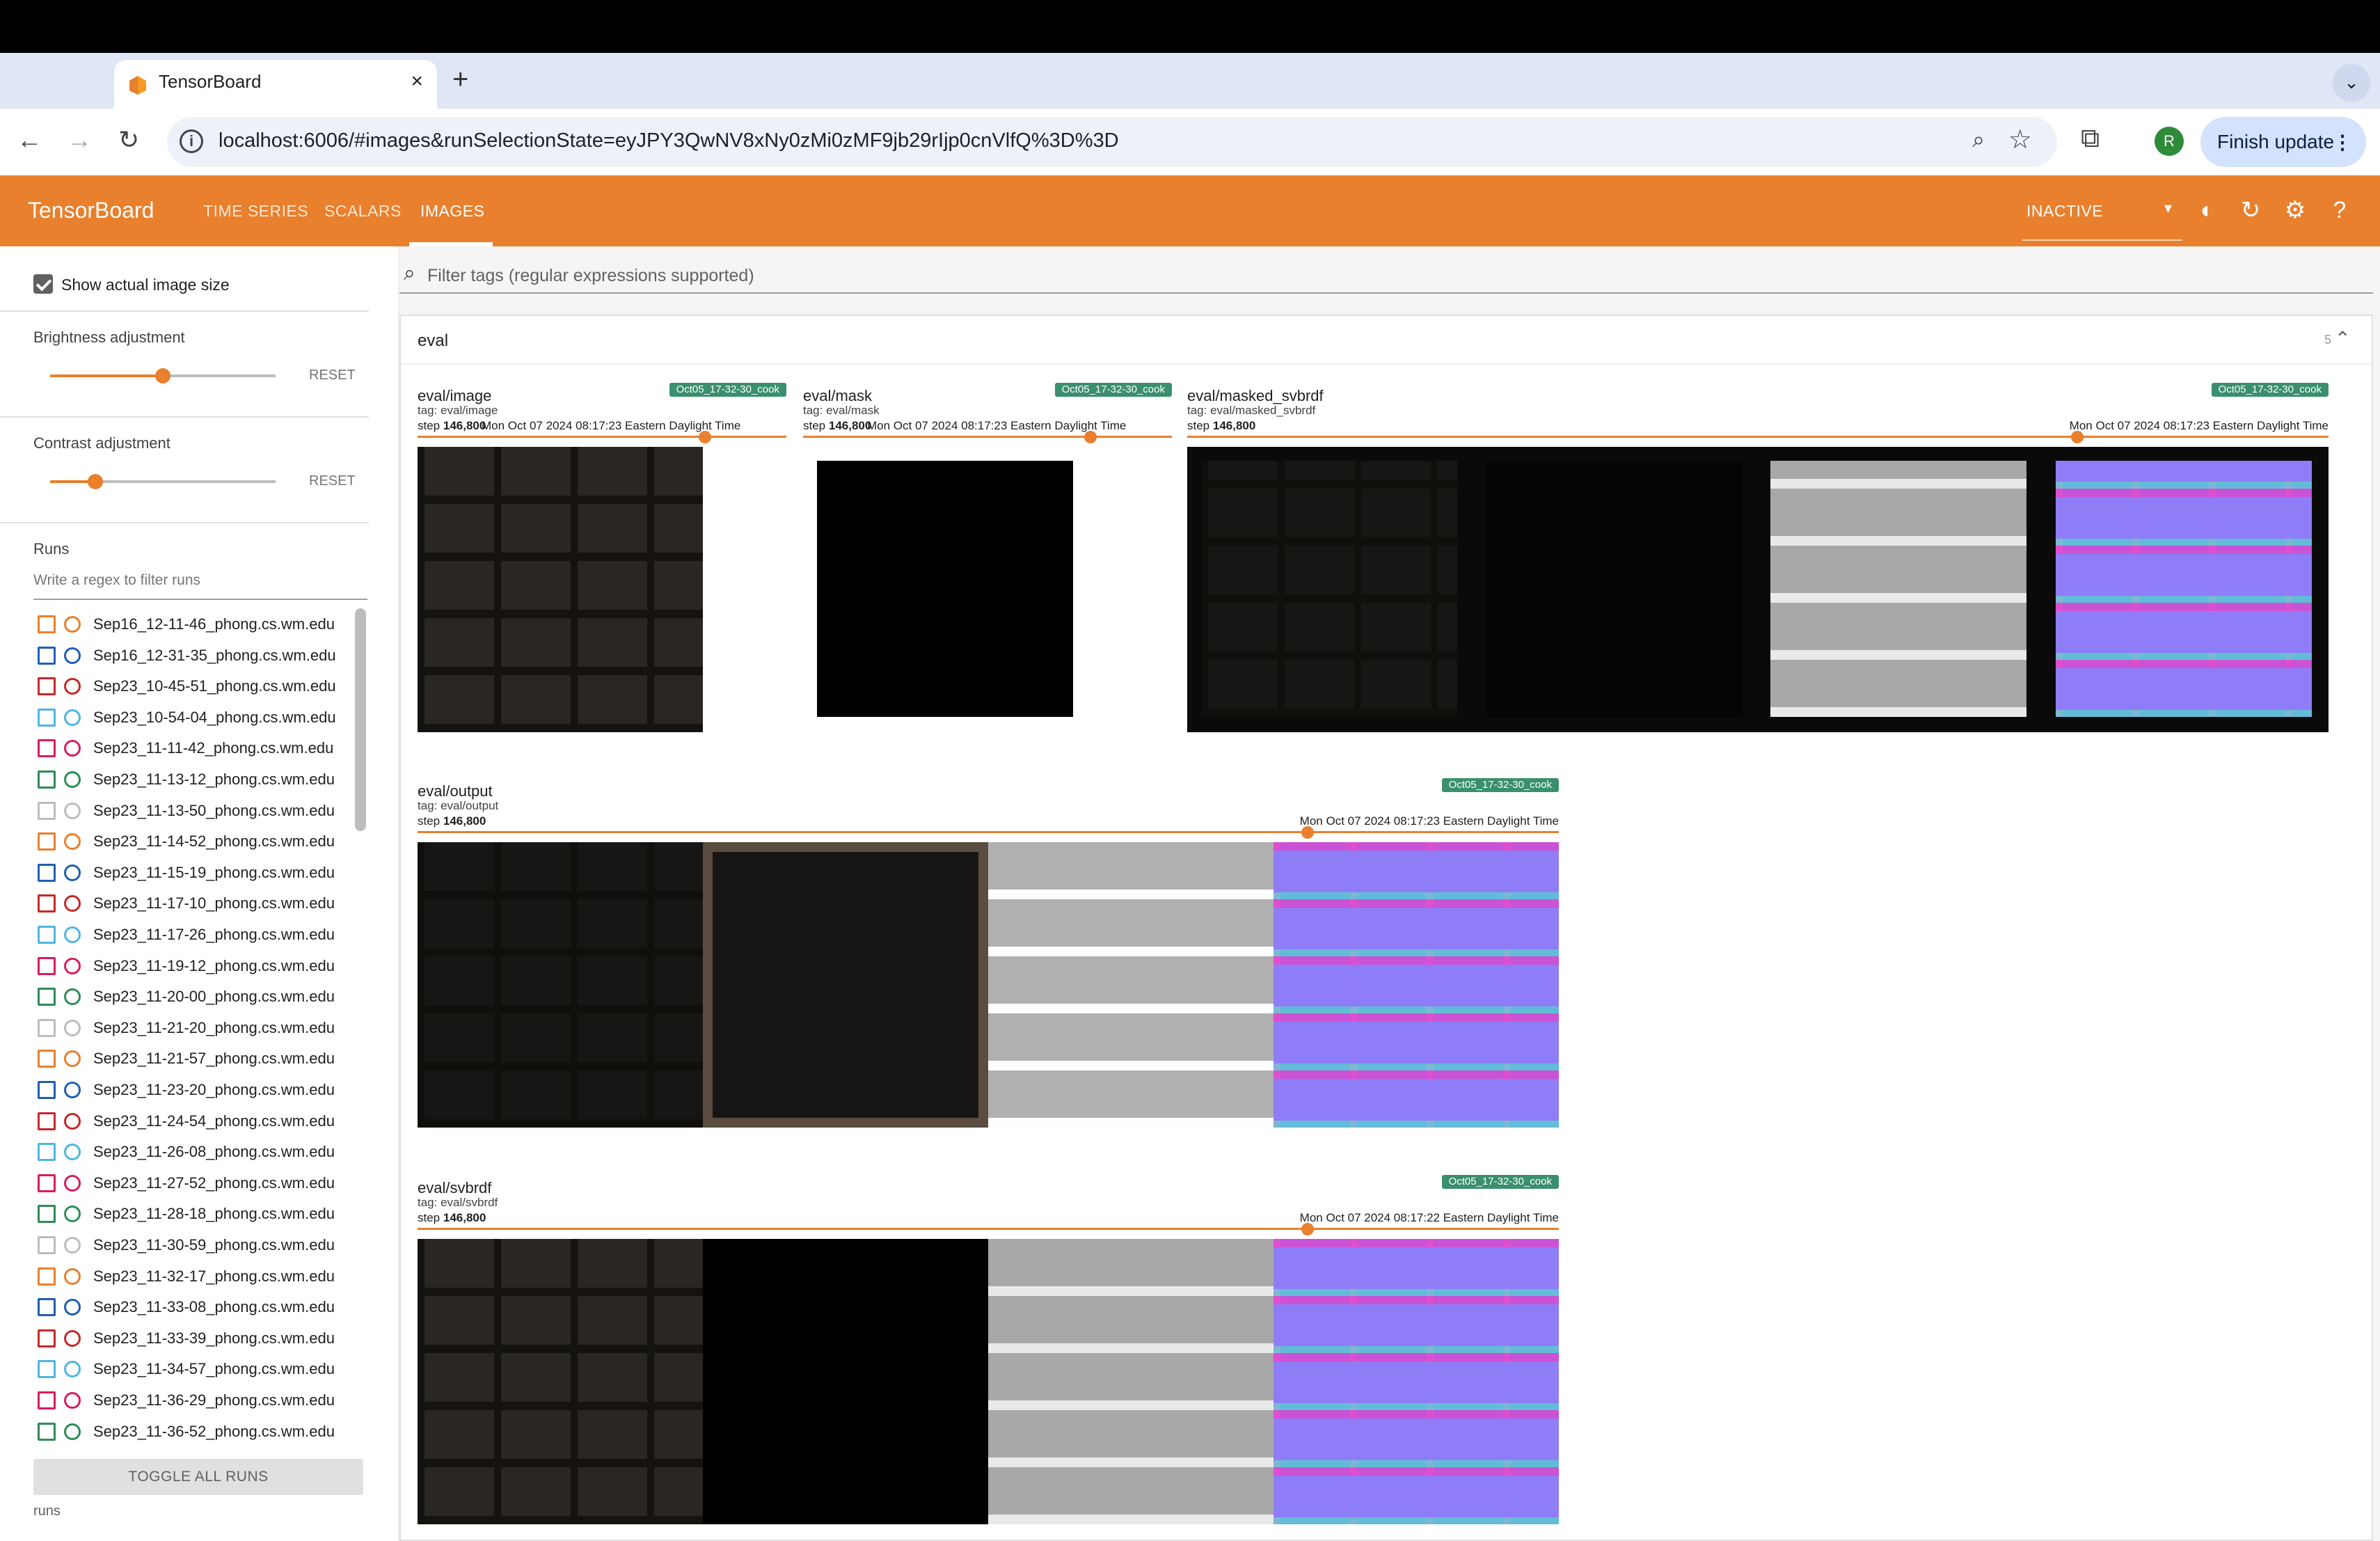 This screenshot has height=1541, width=2380. I want to click on settings-gear-icon: ⚙, so click(2295, 210).